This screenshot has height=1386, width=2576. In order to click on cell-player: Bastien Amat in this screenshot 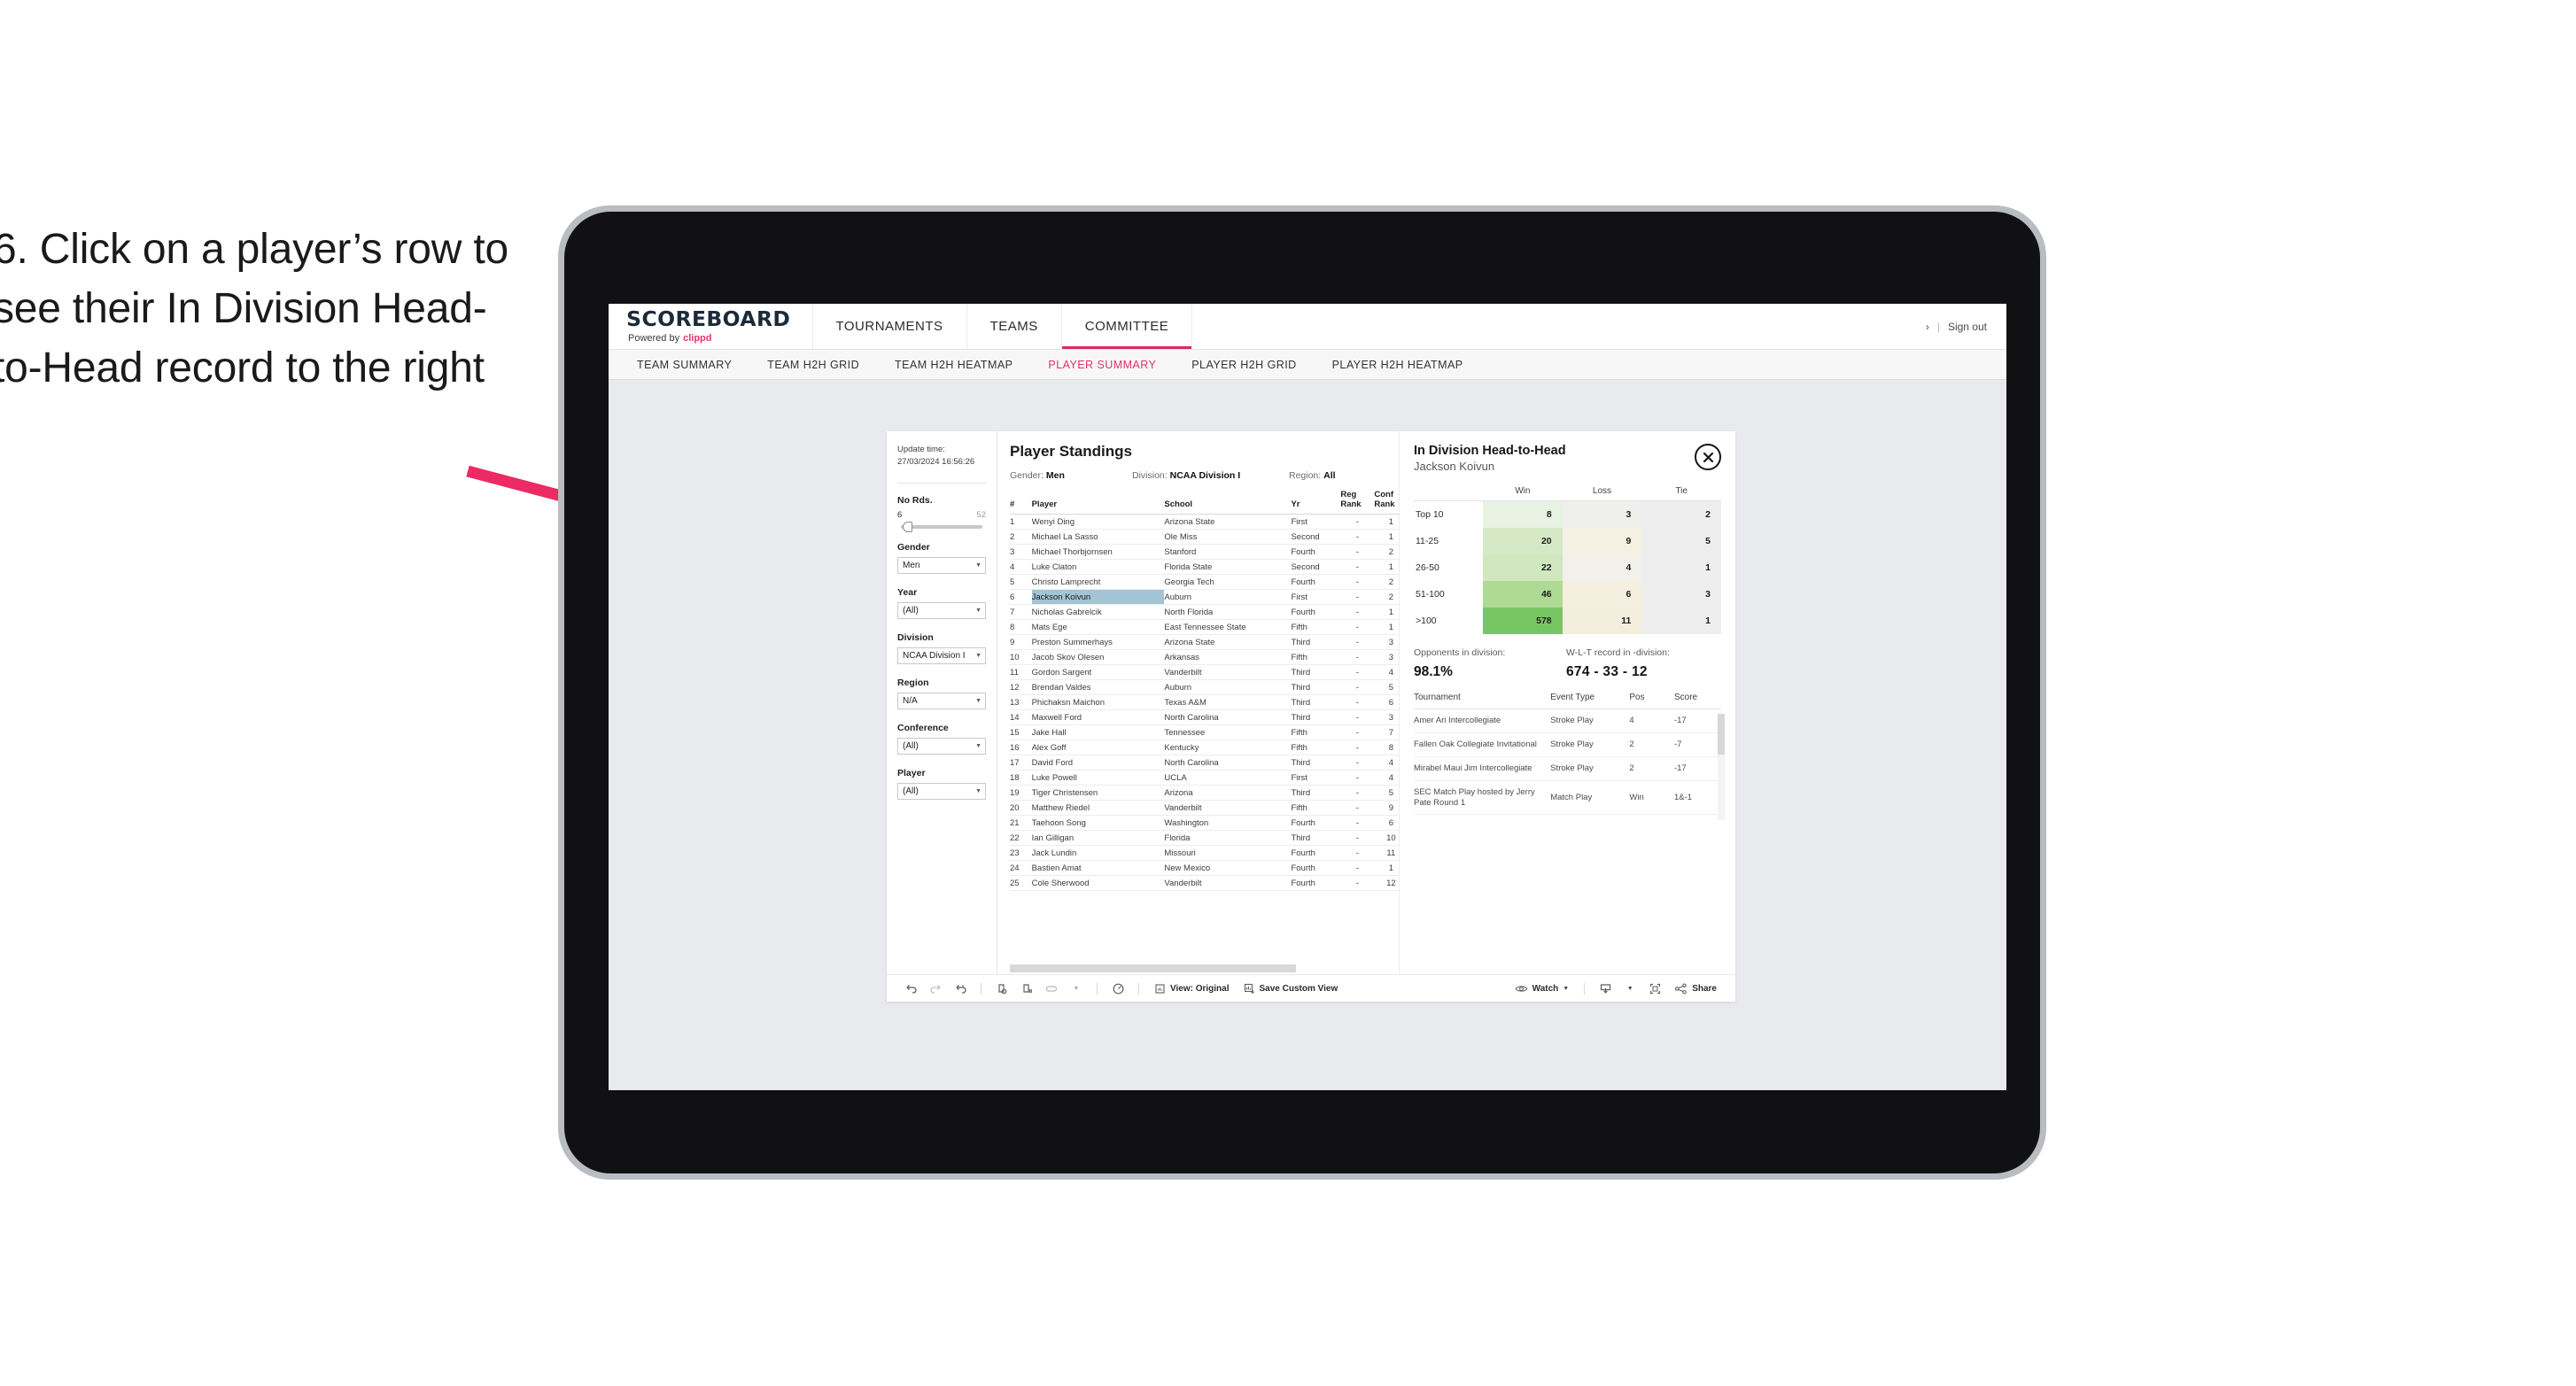, I will do `click(1098, 868)`.